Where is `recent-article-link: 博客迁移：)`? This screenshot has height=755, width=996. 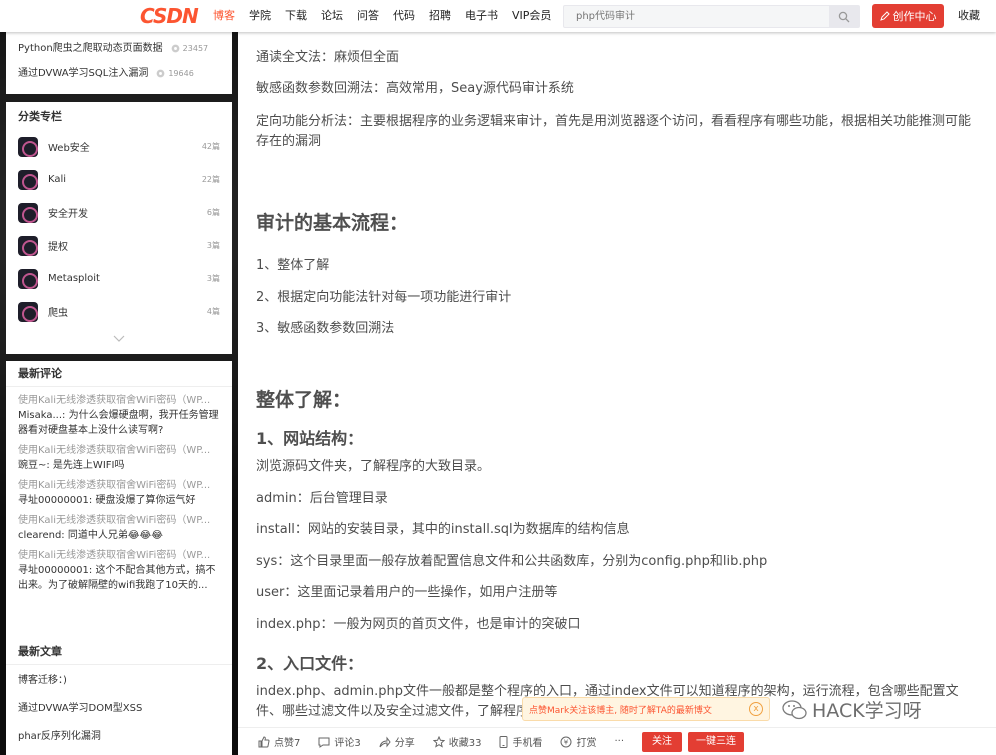 recent-article-link: 博客迁移：) is located at coordinates (119, 681).